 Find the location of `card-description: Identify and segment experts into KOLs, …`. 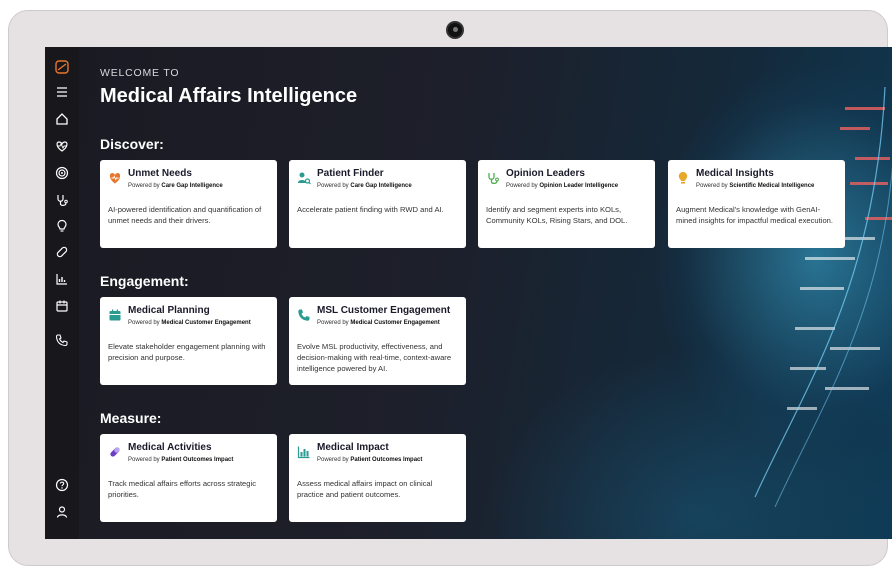

card-description: Identify and segment experts into KOLs, … is located at coordinates (557, 215).